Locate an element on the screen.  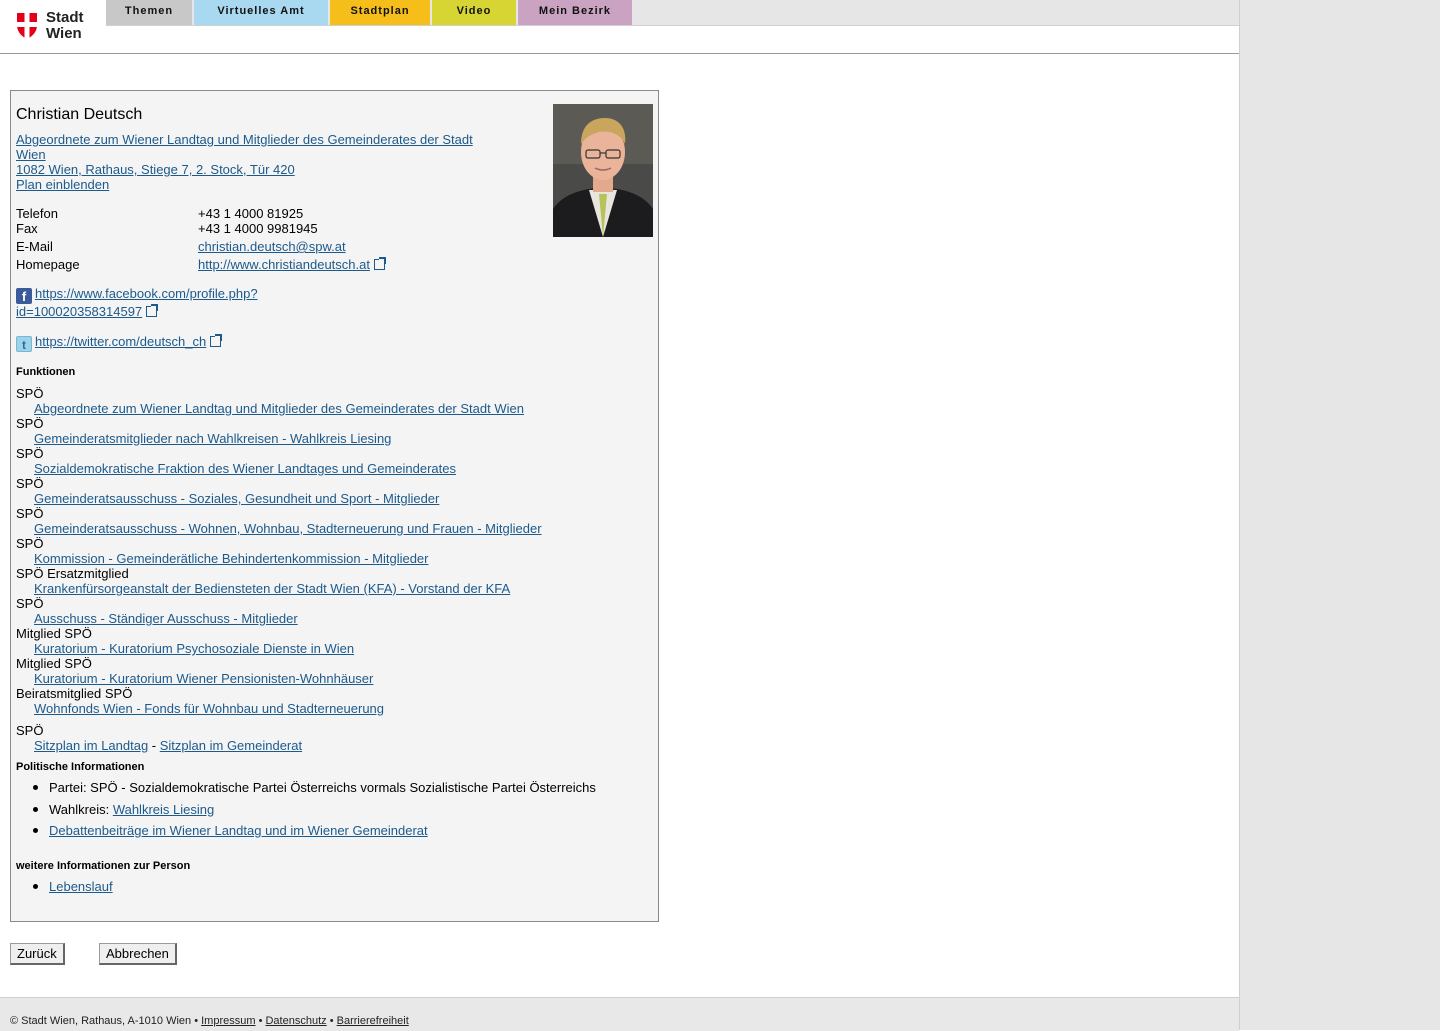
portrait-image is located at coordinates (603, 170).